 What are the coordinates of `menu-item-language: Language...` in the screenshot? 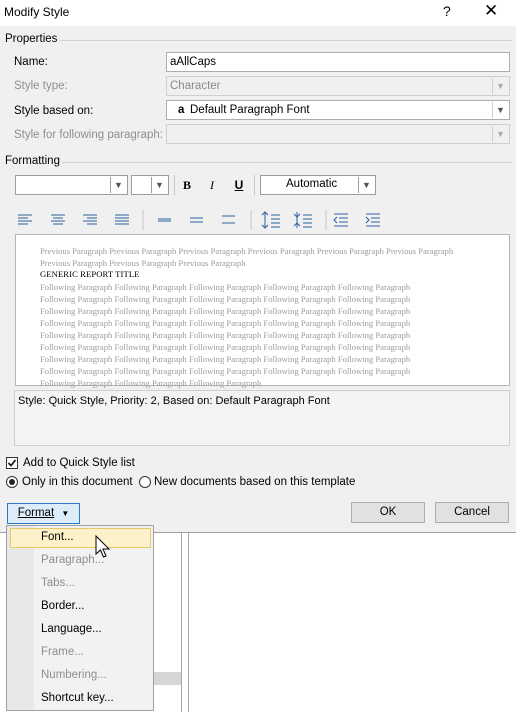 It's located at (71, 629).